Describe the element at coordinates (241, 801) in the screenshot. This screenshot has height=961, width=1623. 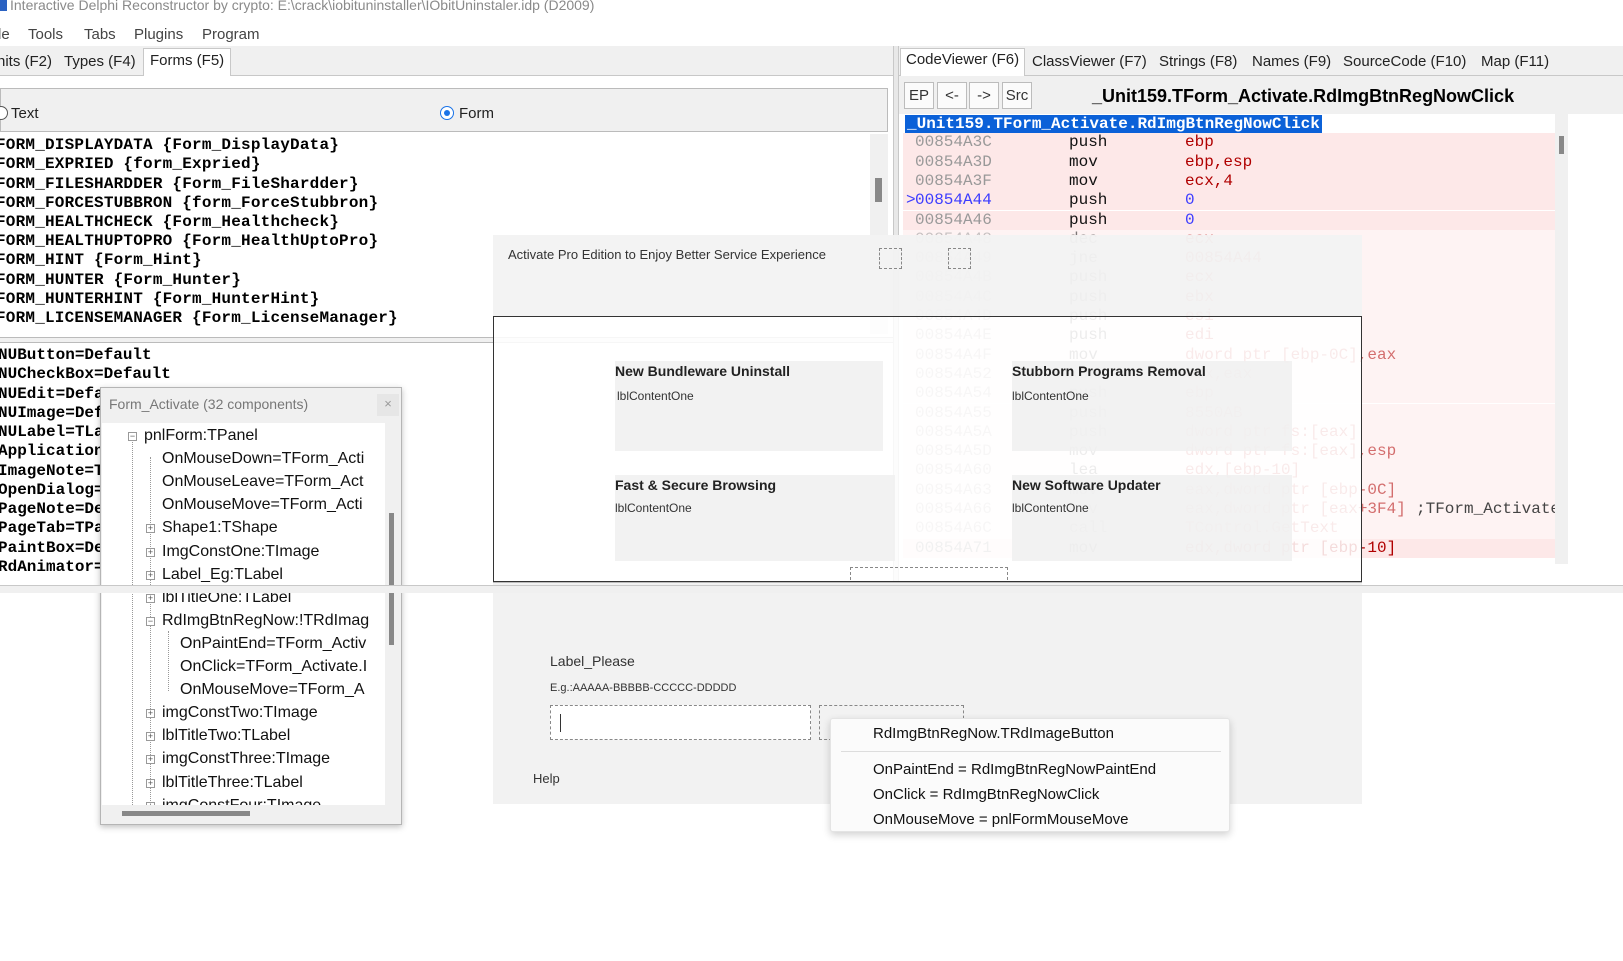
I see `tree-node: imgConstFour:TImage` at that location.